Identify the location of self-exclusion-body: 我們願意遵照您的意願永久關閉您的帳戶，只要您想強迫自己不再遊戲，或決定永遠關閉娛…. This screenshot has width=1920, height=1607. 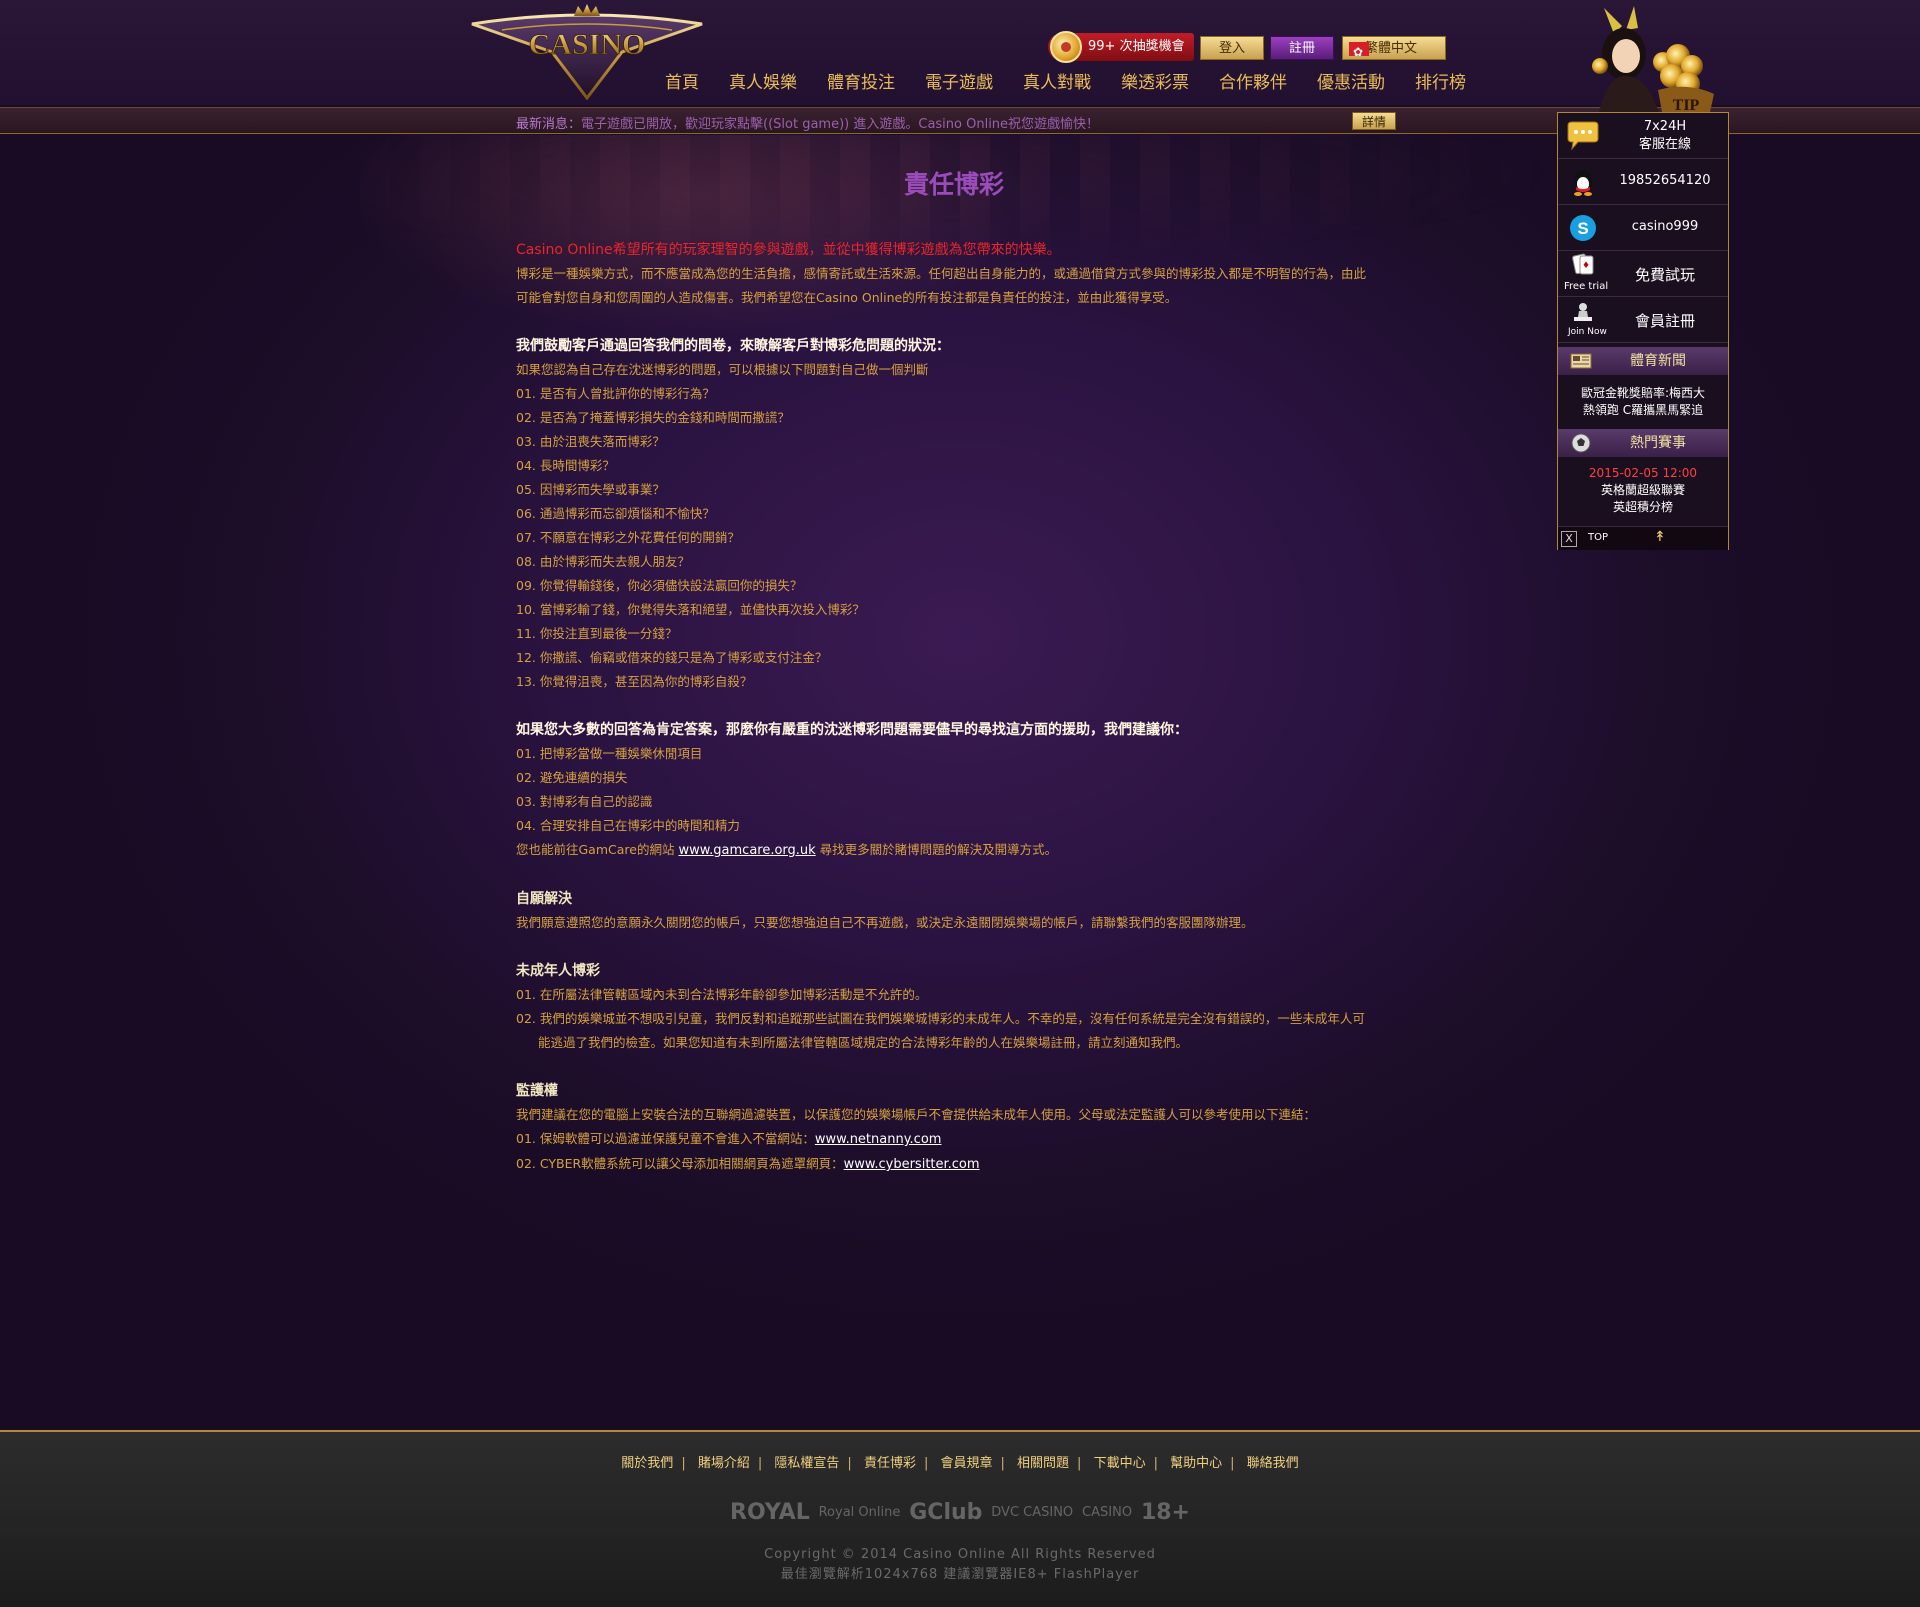
(885, 922).